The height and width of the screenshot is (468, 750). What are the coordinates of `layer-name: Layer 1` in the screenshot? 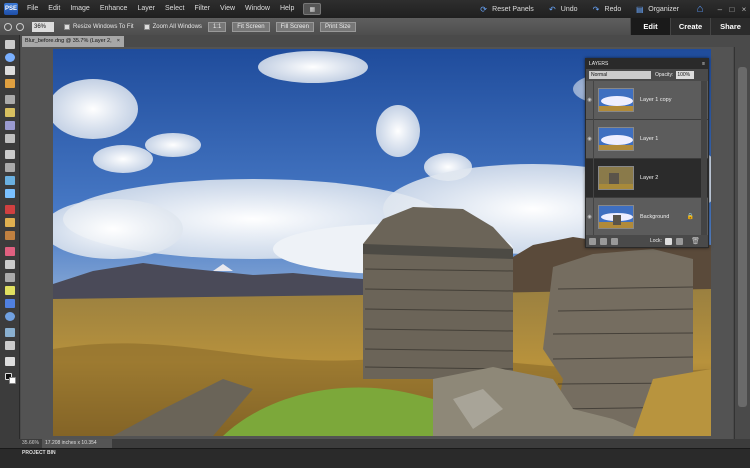 It's located at (649, 139).